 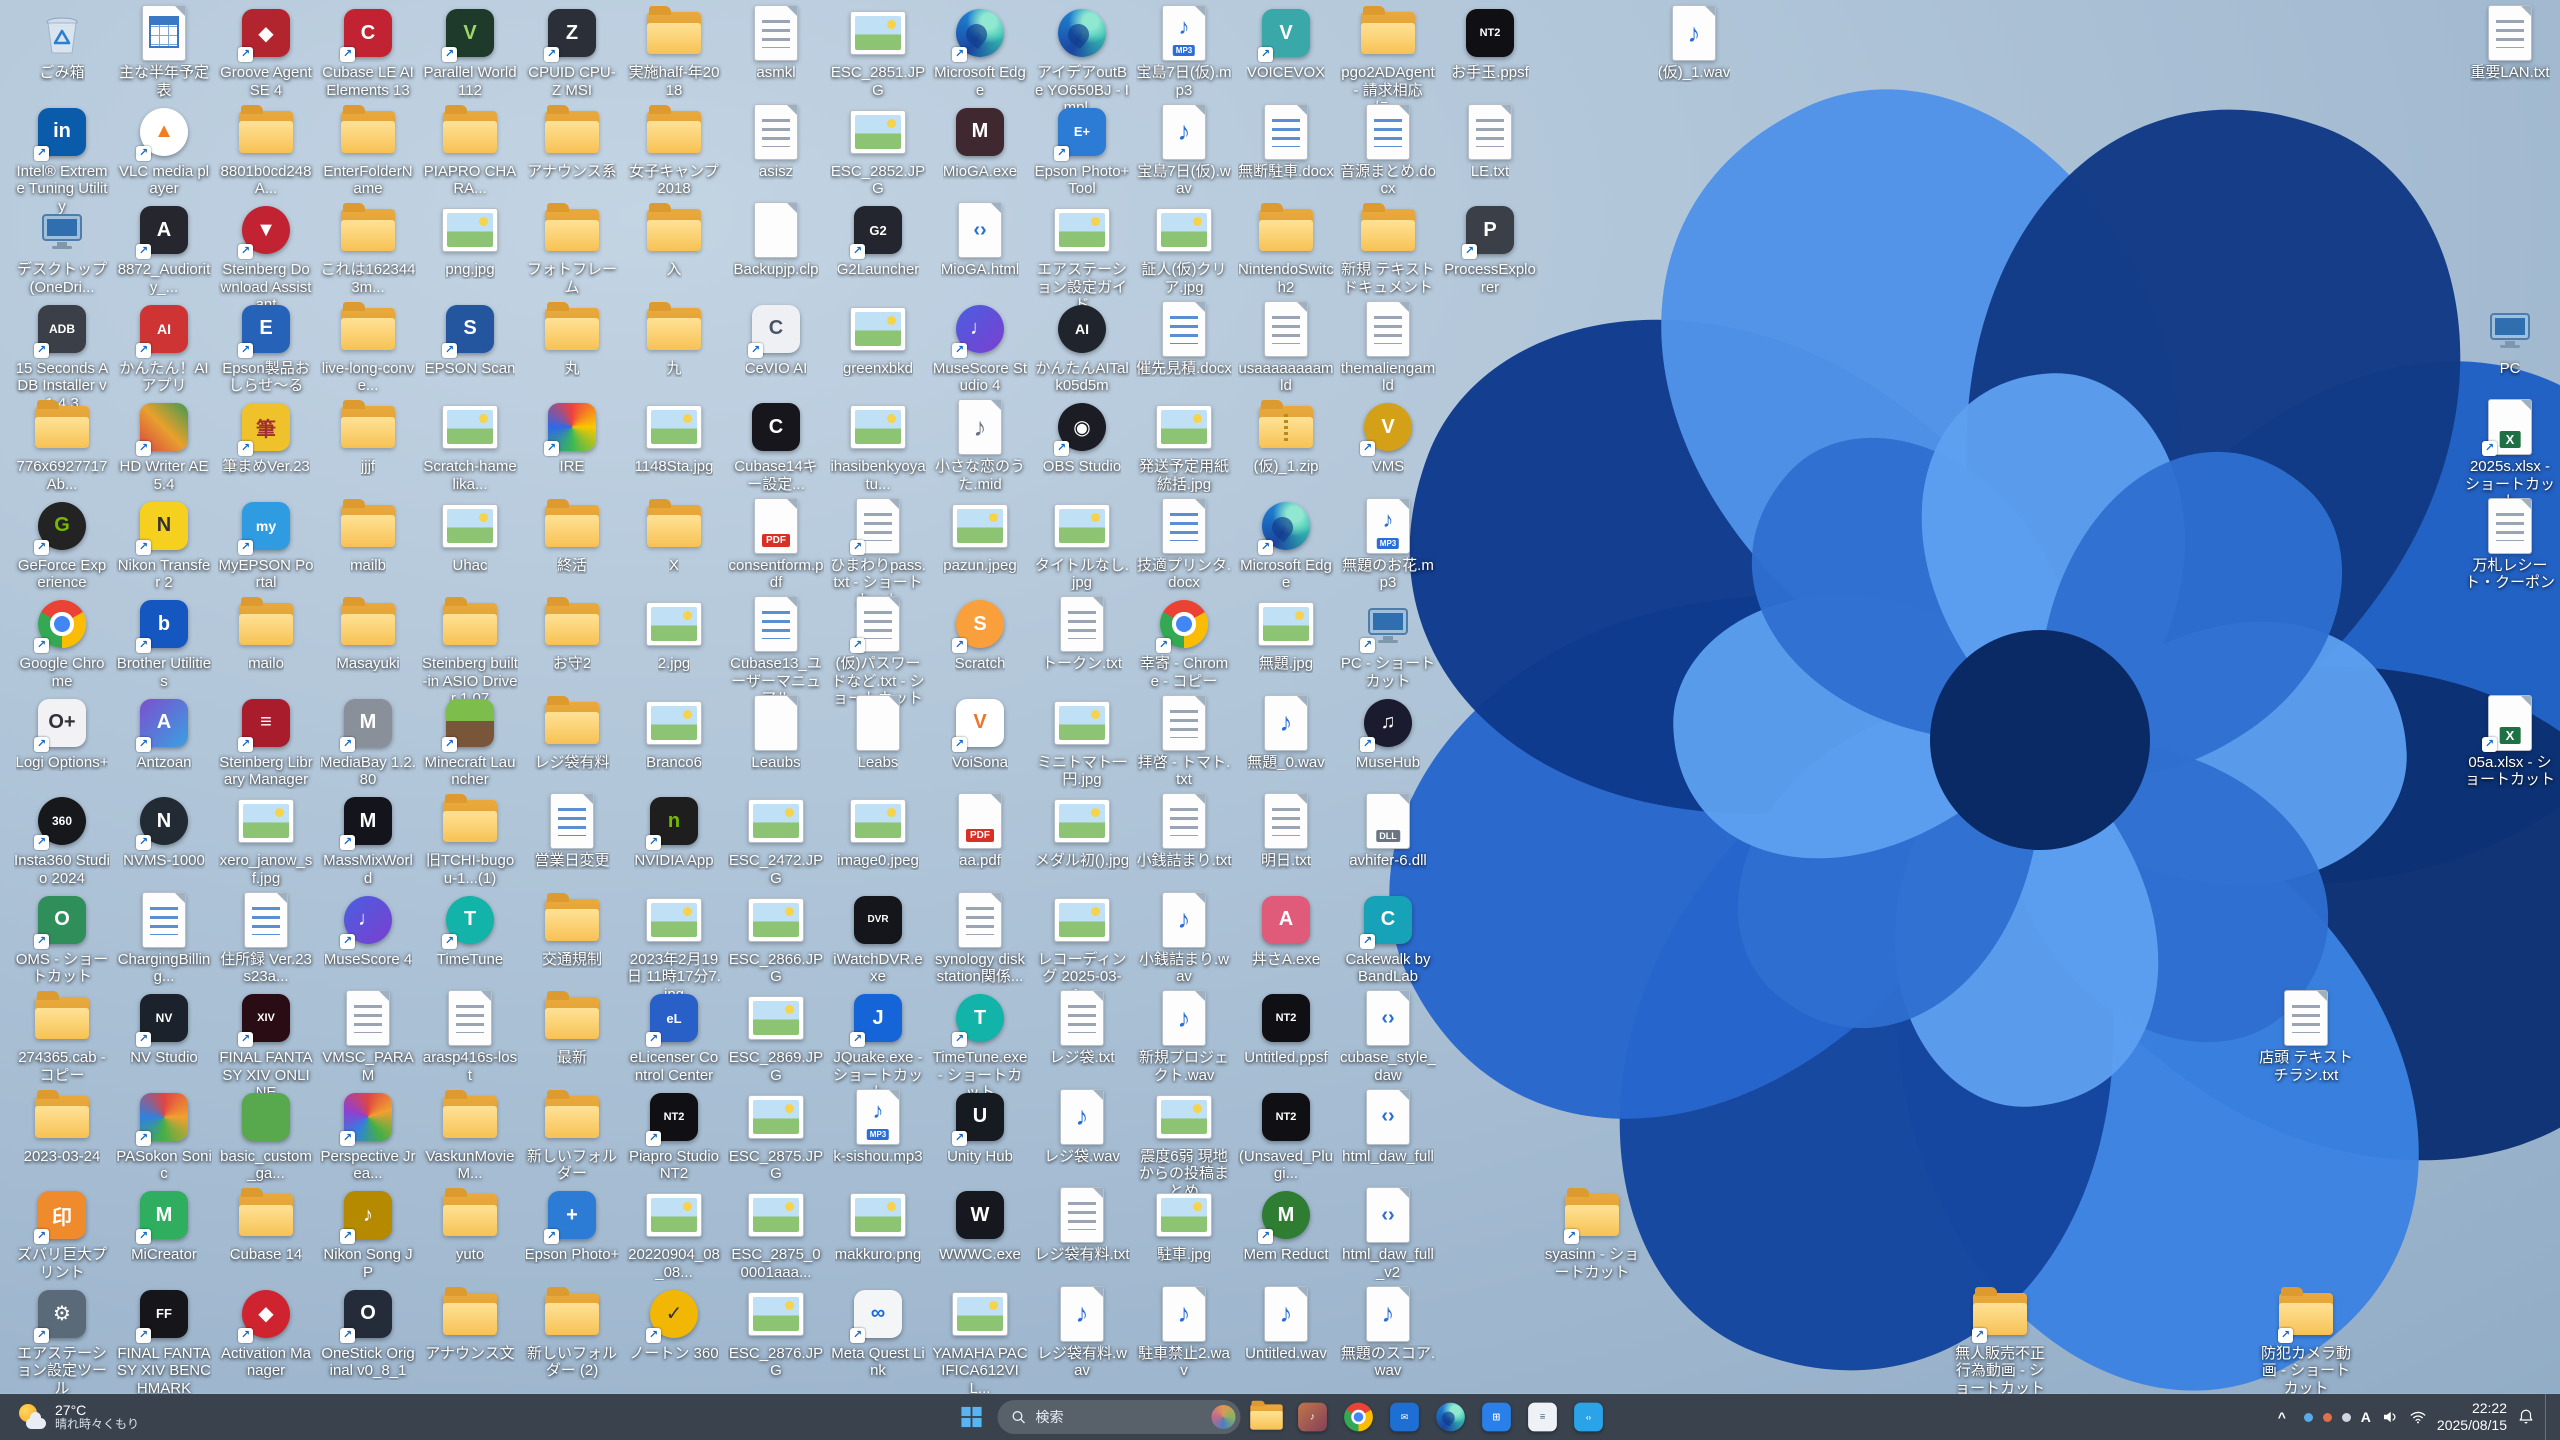 I want to click on desktop-icon: 小銭詰まり.txt, so click(x=1184, y=831).